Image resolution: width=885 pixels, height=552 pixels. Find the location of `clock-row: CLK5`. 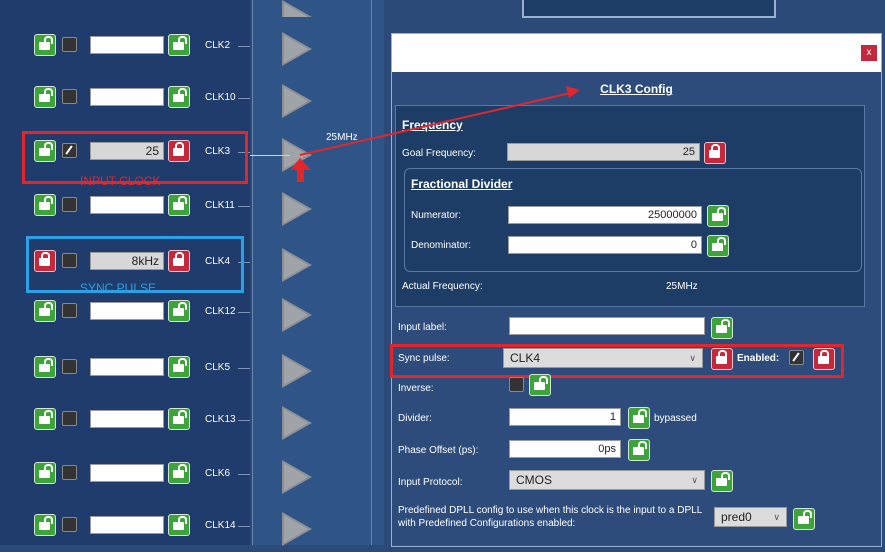

clock-row: CLK5 is located at coordinates (125, 374).